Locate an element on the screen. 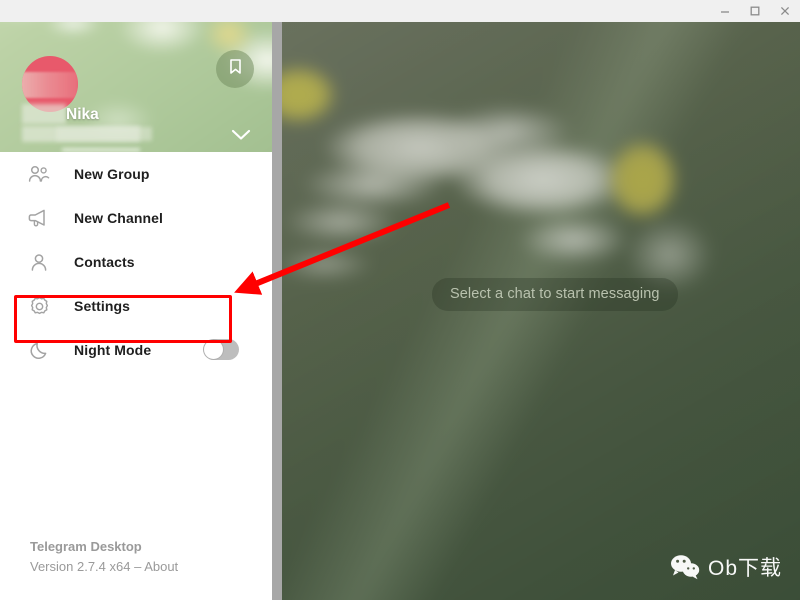 This screenshot has width=800, height=600. close-icon is located at coordinates (785, 11).